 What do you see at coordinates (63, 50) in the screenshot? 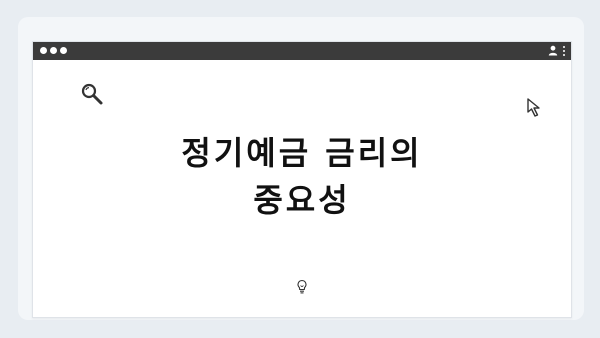
I see `maximize-dot` at bounding box center [63, 50].